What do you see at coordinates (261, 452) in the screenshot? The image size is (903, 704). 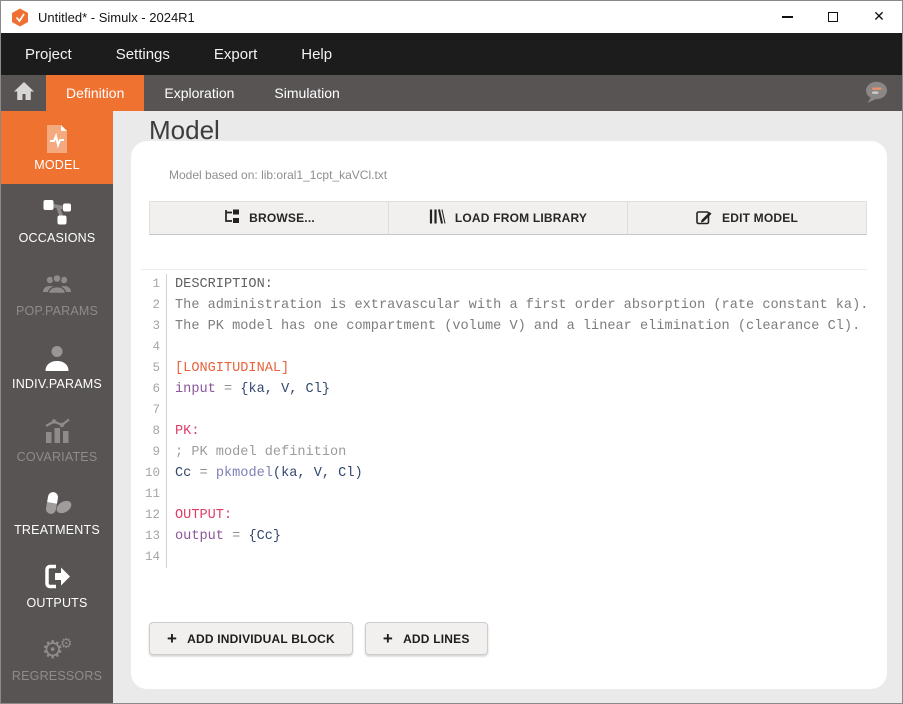 I see `code-text: ; PK model definition` at bounding box center [261, 452].